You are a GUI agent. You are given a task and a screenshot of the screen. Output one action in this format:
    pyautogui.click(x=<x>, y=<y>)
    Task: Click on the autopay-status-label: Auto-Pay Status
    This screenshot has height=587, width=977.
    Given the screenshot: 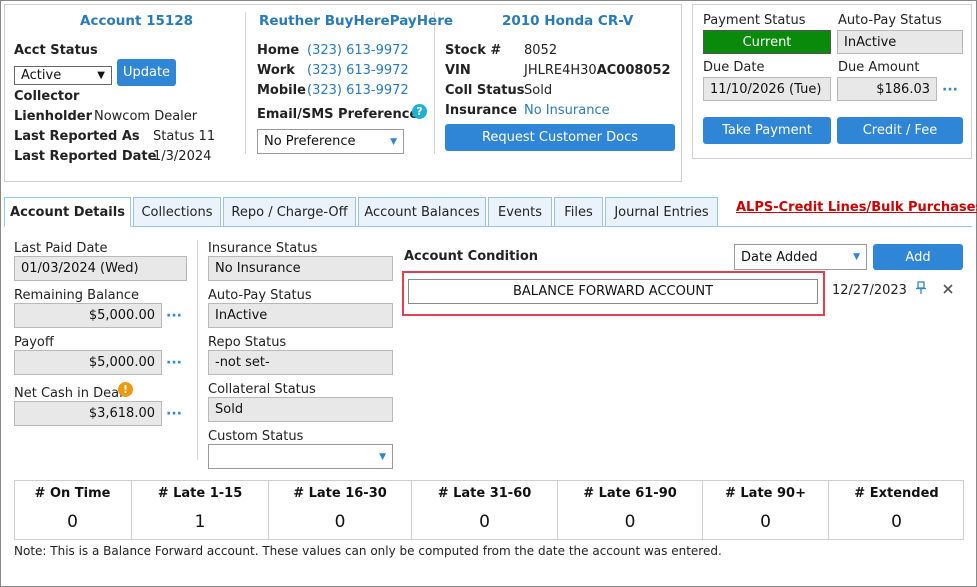 What is the action you would take?
    pyautogui.click(x=890, y=20)
    